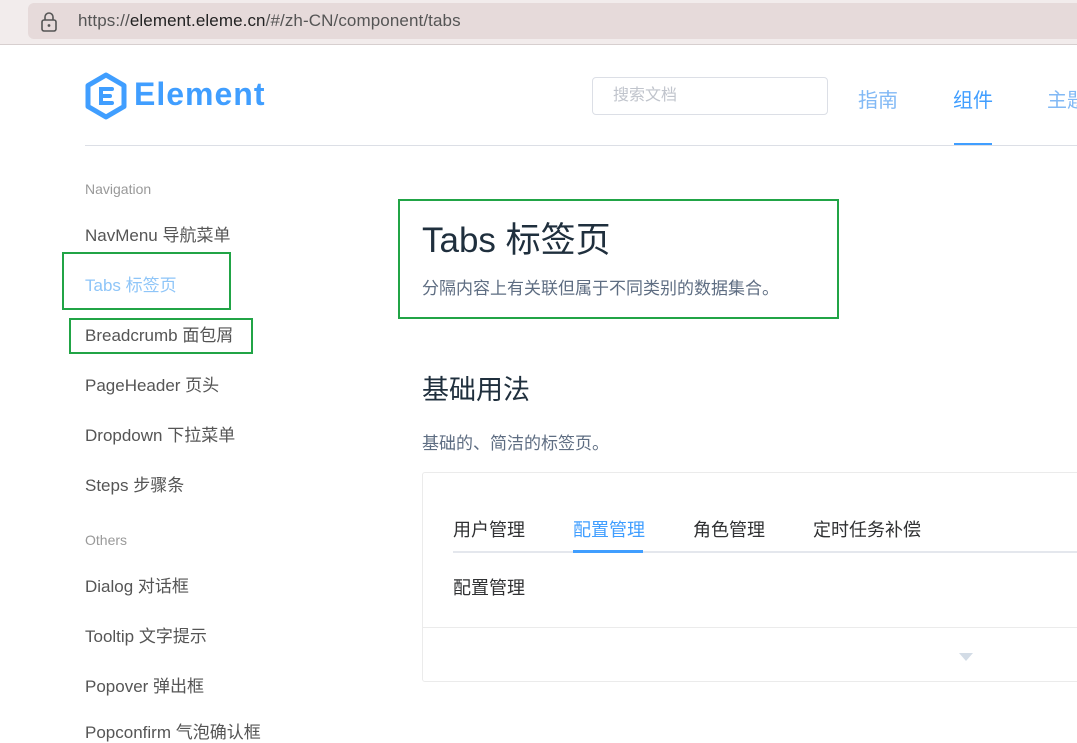 The image size is (1077, 743). Describe the element at coordinates (750, 627) in the screenshot. I see `demo-divider` at that location.